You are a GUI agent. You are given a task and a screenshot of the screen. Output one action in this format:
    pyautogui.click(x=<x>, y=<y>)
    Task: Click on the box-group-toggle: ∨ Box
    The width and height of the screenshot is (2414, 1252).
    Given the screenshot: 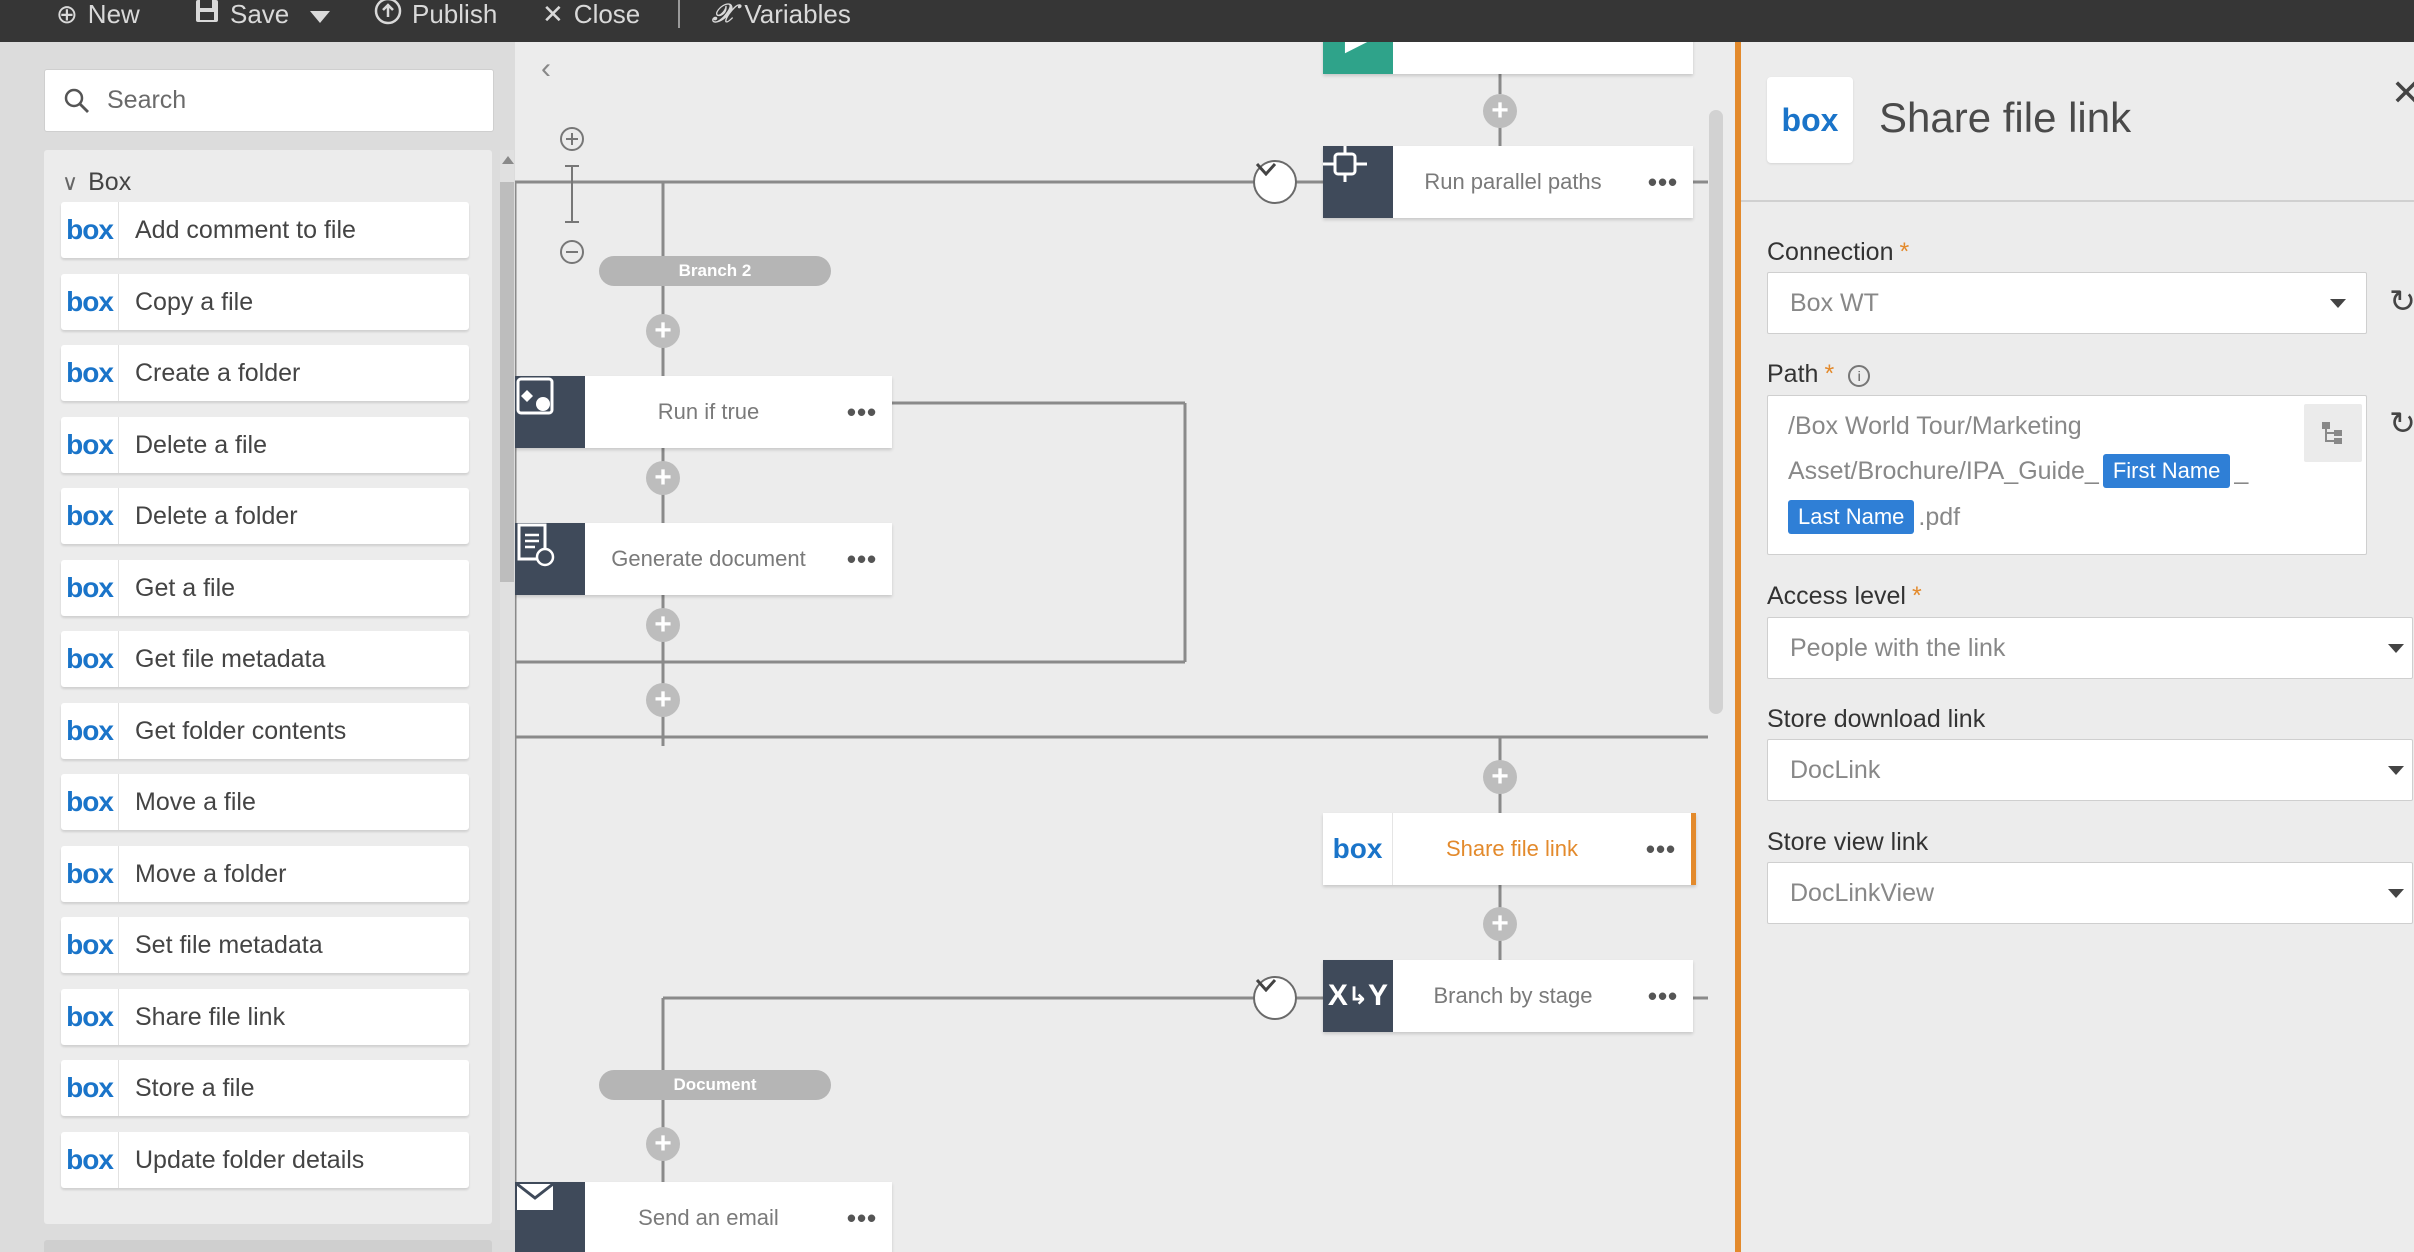 What is the action you would take?
    pyautogui.click(x=96, y=182)
    